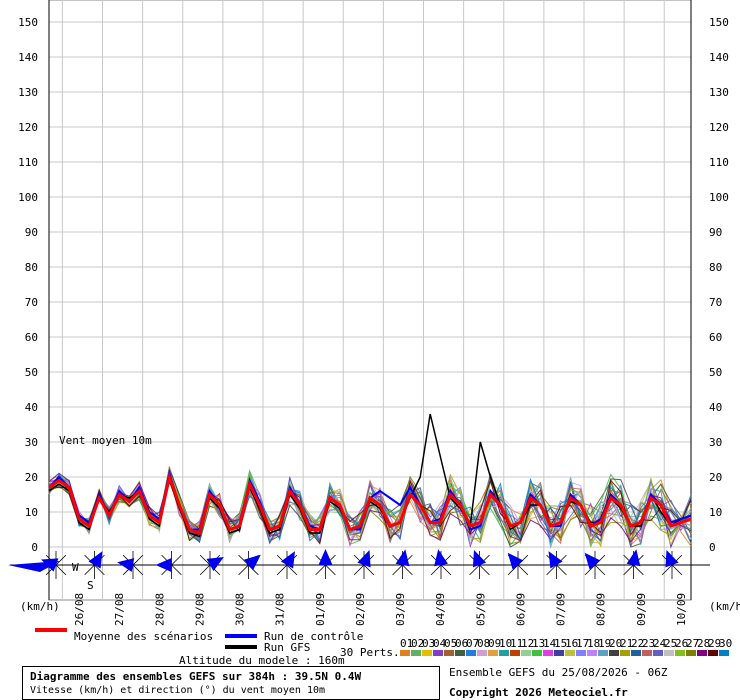  What do you see at coordinates (712, 547) in the screenshot?
I see `y-tick-right: 0` at bounding box center [712, 547].